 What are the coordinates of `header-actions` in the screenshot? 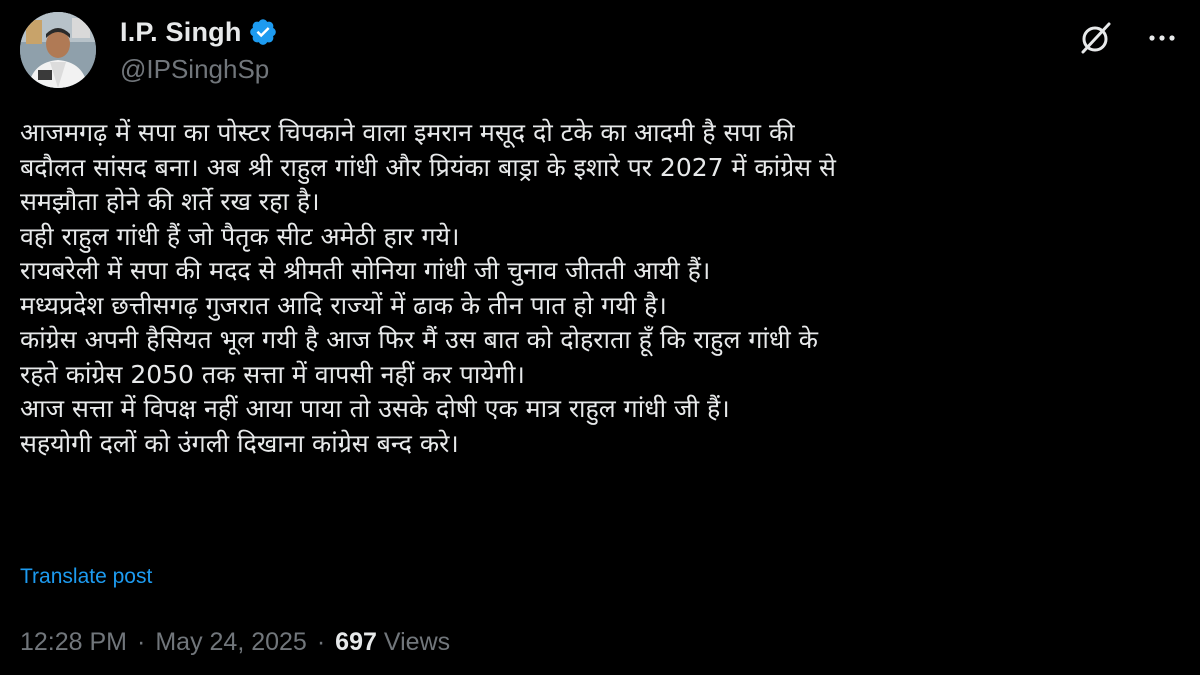 It's located at (1129, 38).